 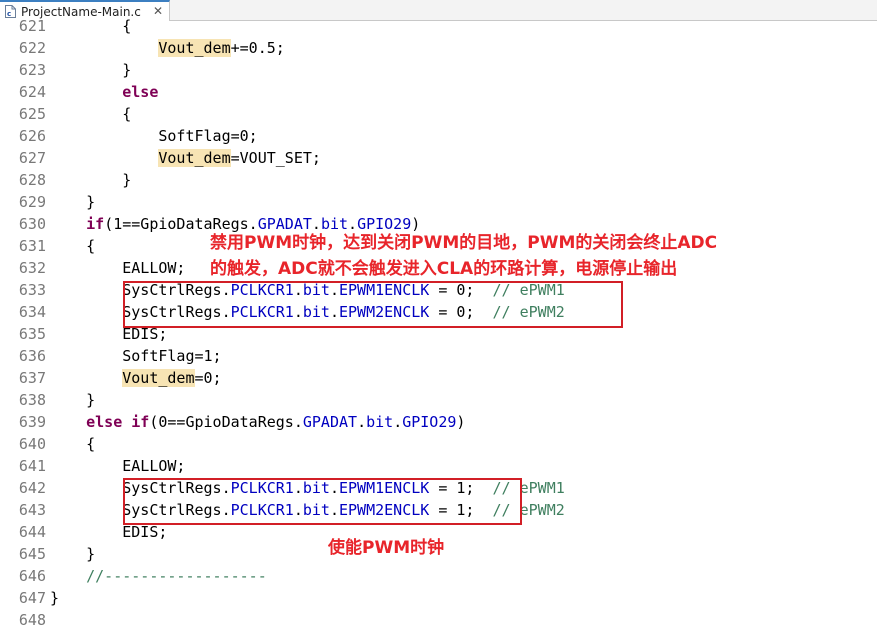 I want to click on code-token: =0;, so click(x=208, y=378).